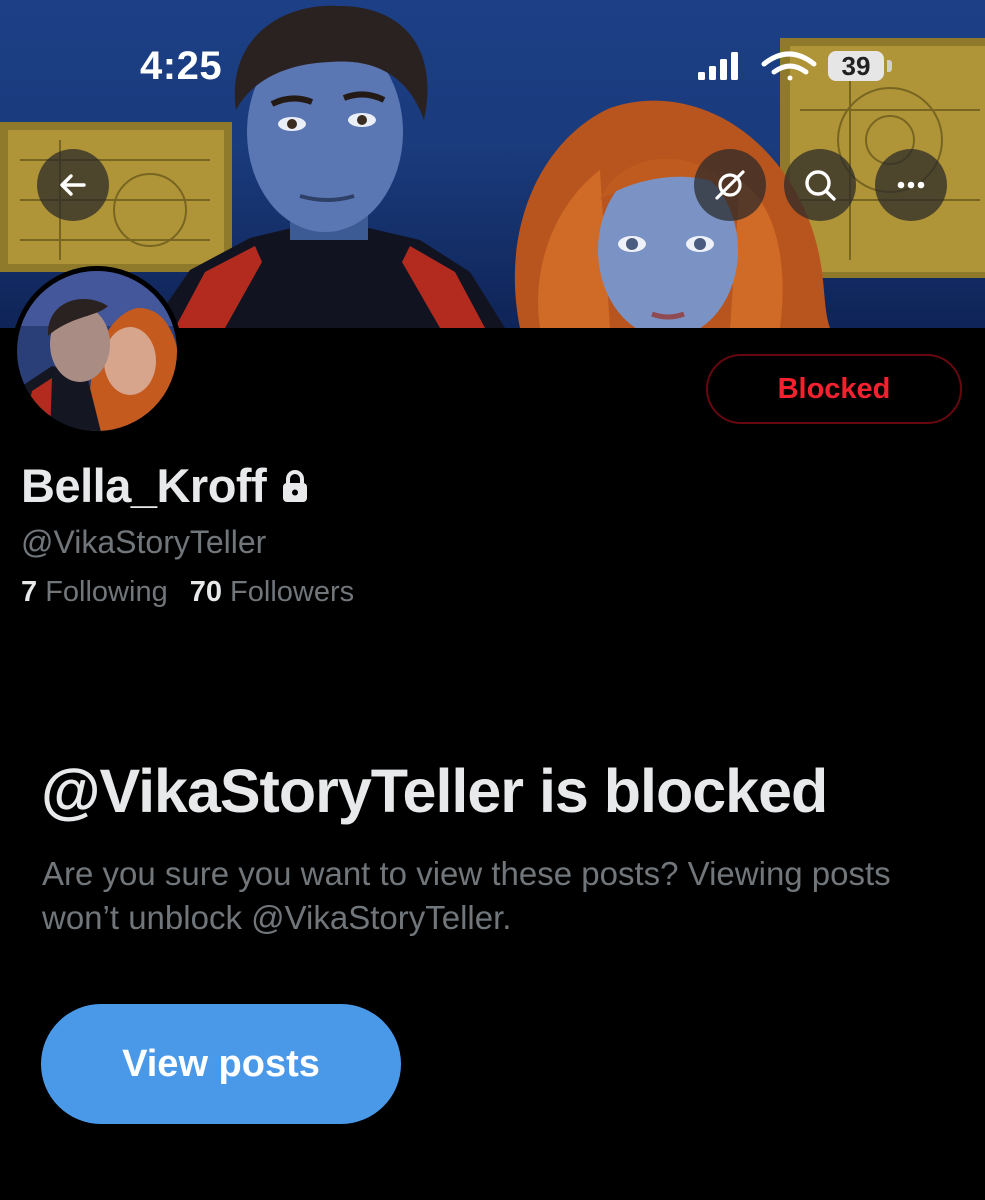  What do you see at coordinates (889, 66) in the screenshot?
I see `battery-tip` at bounding box center [889, 66].